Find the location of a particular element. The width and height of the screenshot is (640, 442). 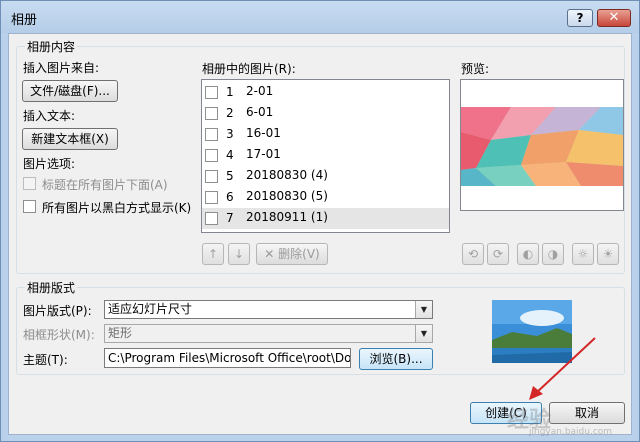

picture-name: 2-01 is located at coordinates (260, 91).